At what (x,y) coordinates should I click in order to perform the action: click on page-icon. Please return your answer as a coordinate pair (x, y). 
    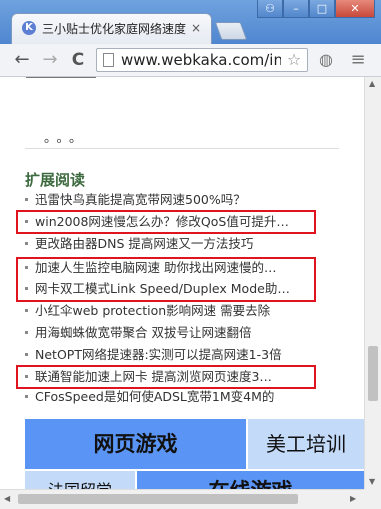
    Looking at the image, I should click on (108, 60).